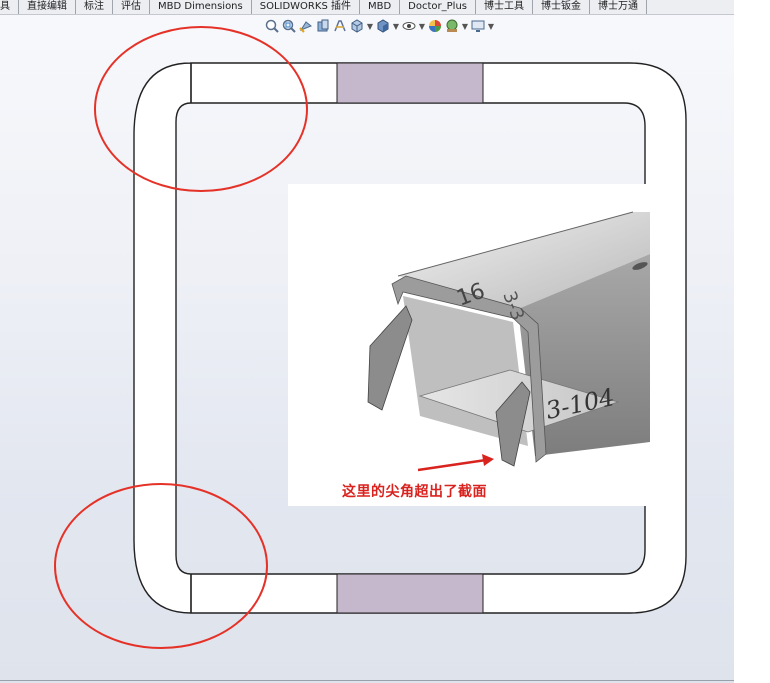 The height and width of the screenshot is (683, 770). Describe the element at coordinates (488, 460) in the screenshot. I see `pointer-arrow-head` at that location.